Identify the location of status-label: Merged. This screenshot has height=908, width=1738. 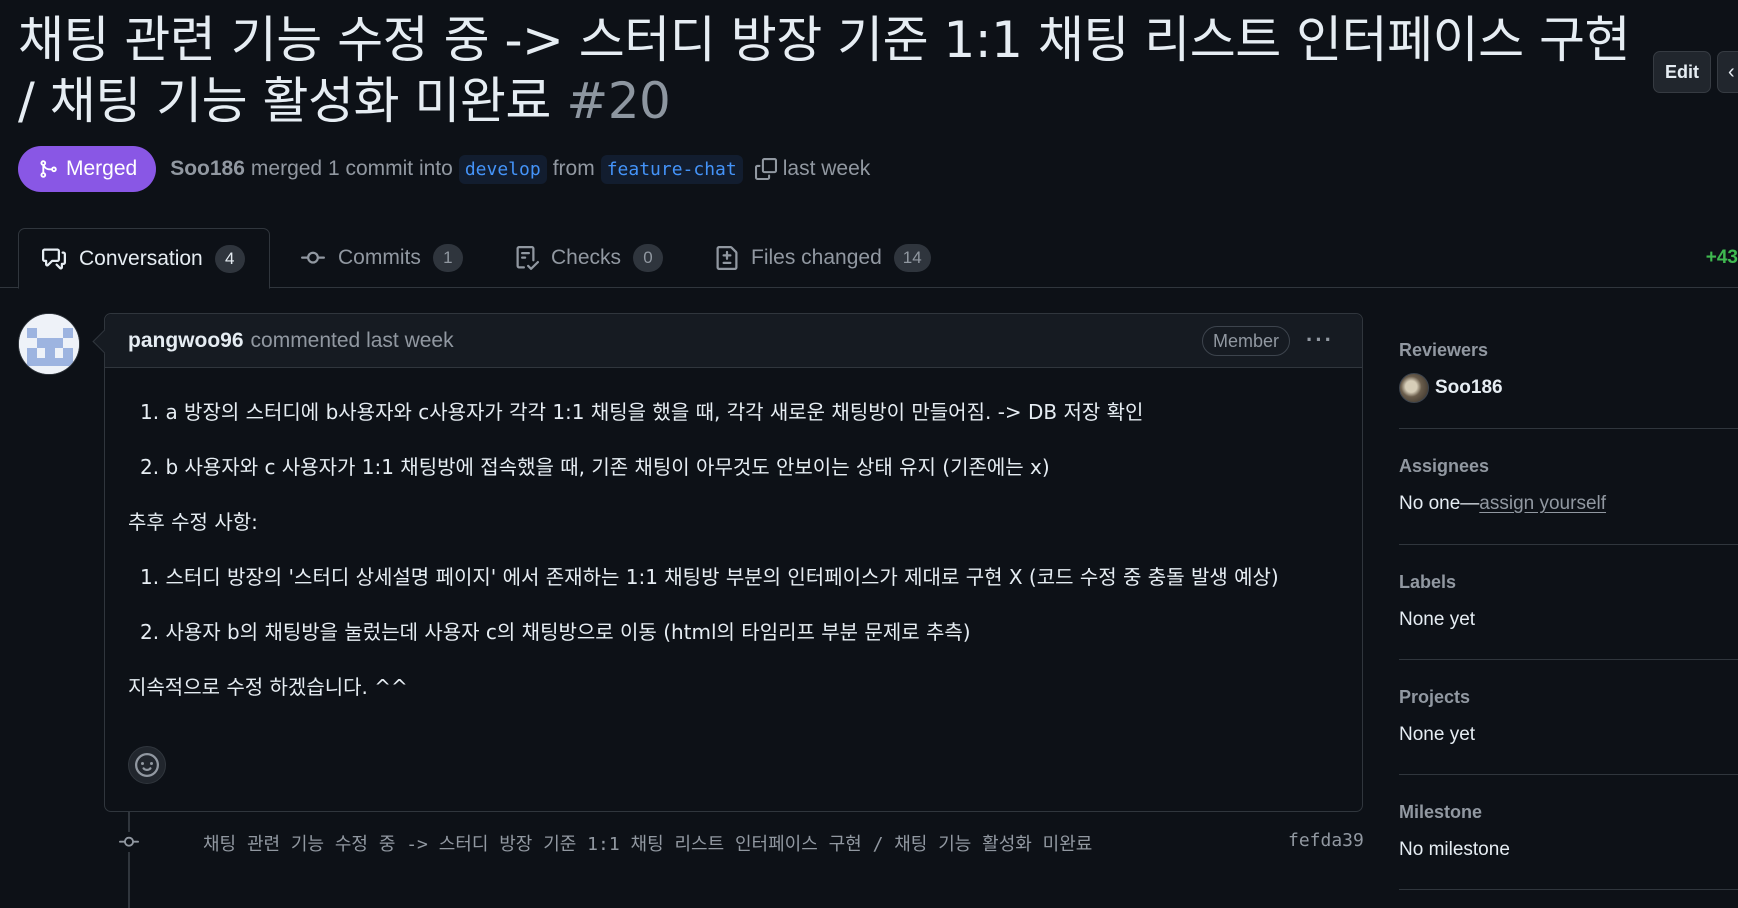
(102, 168).